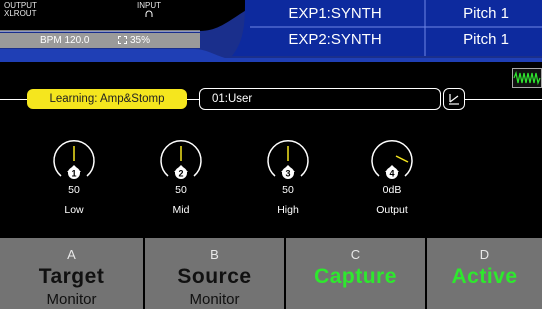 This screenshot has width=542, height=309. What do you see at coordinates (486, 13) in the screenshot?
I see `exp1-value: Pitch 1` at bounding box center [486, 13].